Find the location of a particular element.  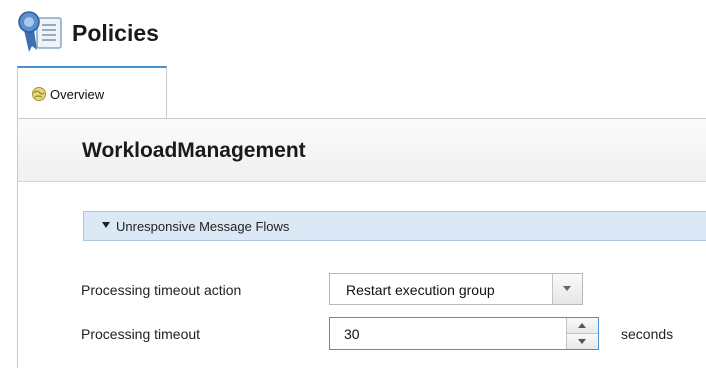

dropdown-button is located at coordinates (567, 289).